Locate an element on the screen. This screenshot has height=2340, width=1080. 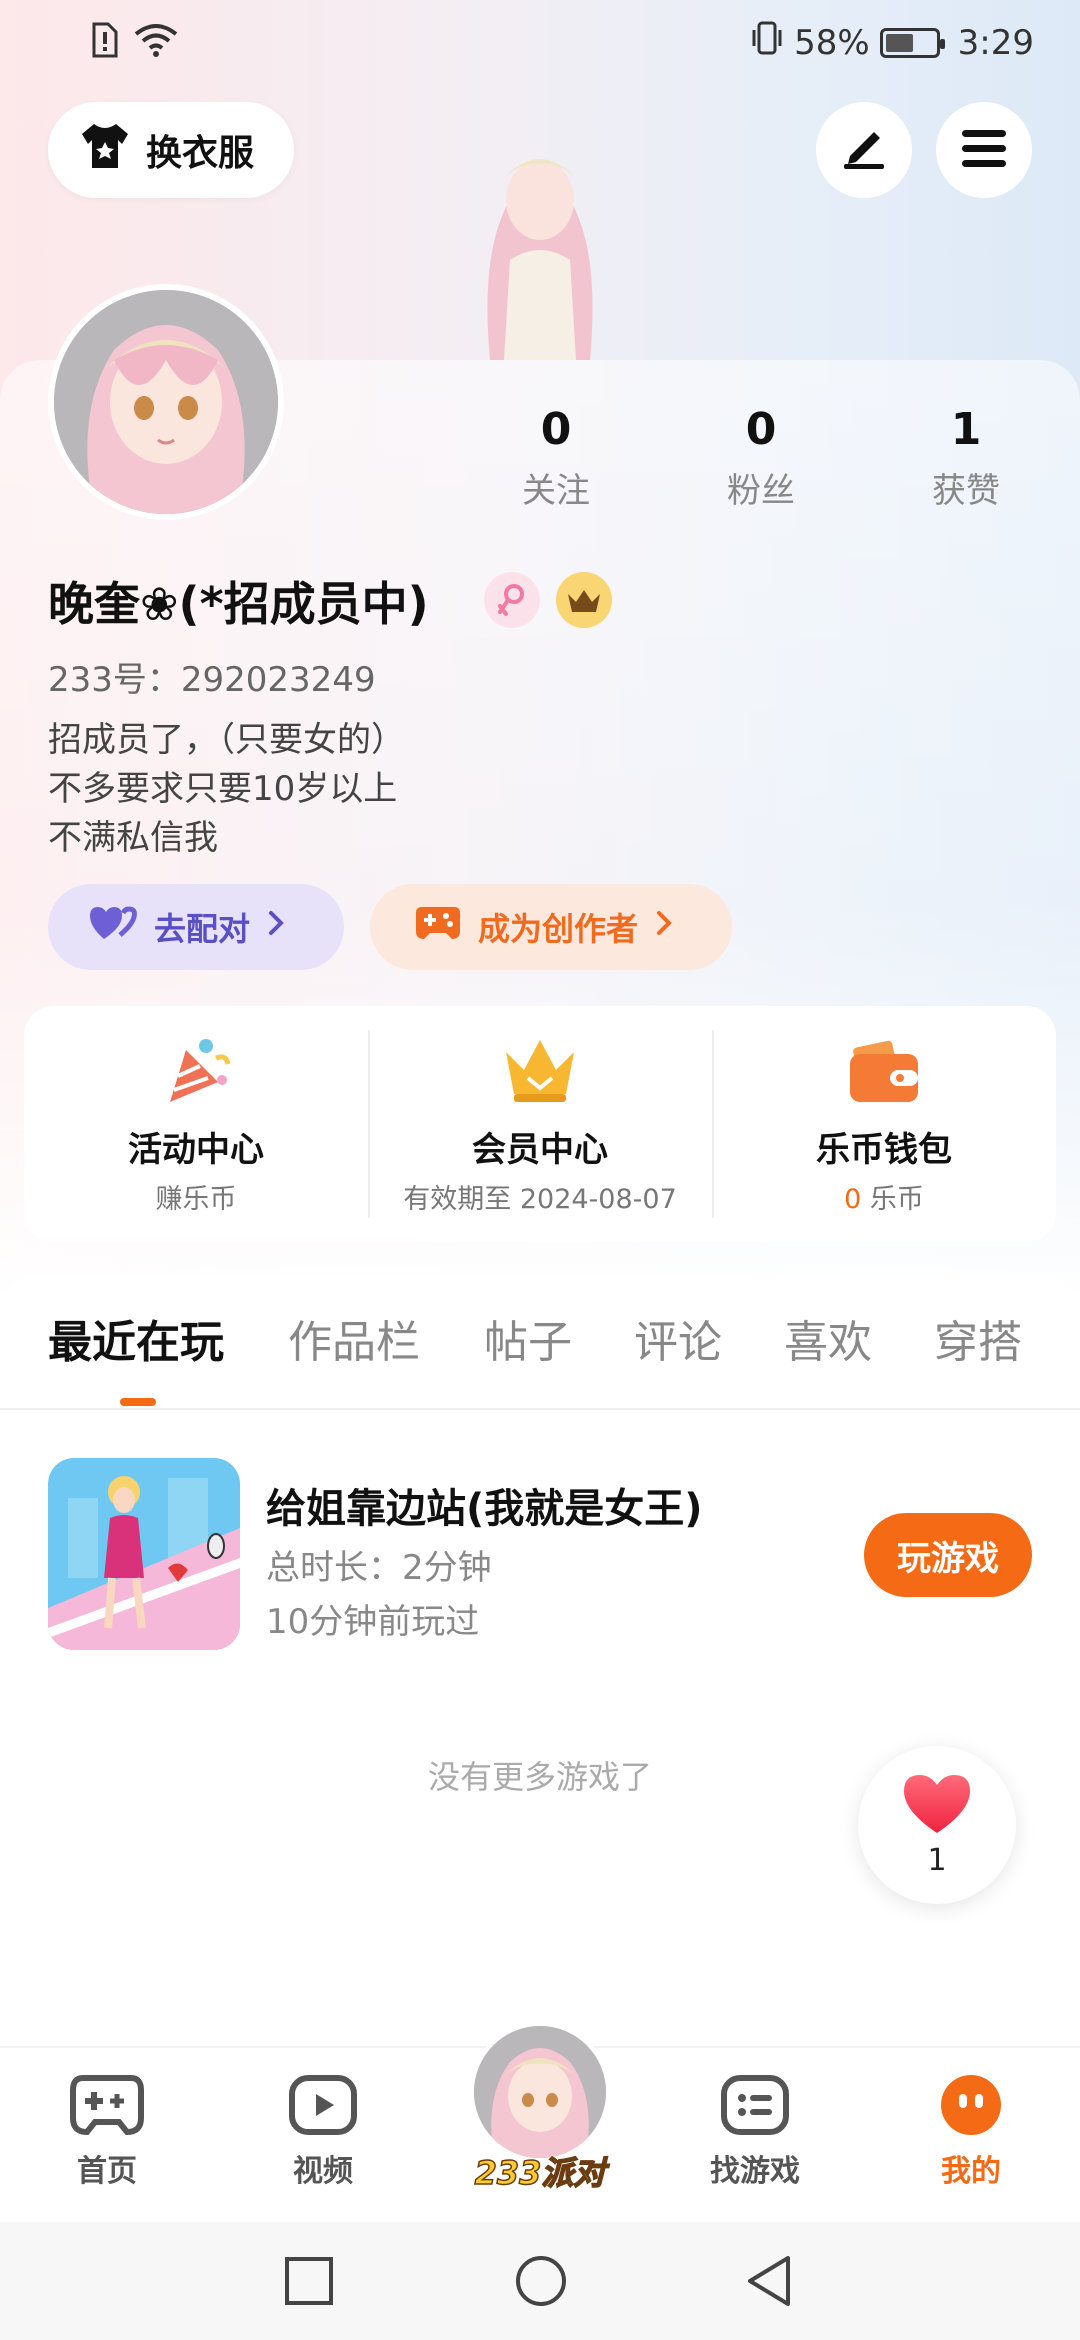
change-outfit-button: 换衣服 is located at coordinates (171, 150).